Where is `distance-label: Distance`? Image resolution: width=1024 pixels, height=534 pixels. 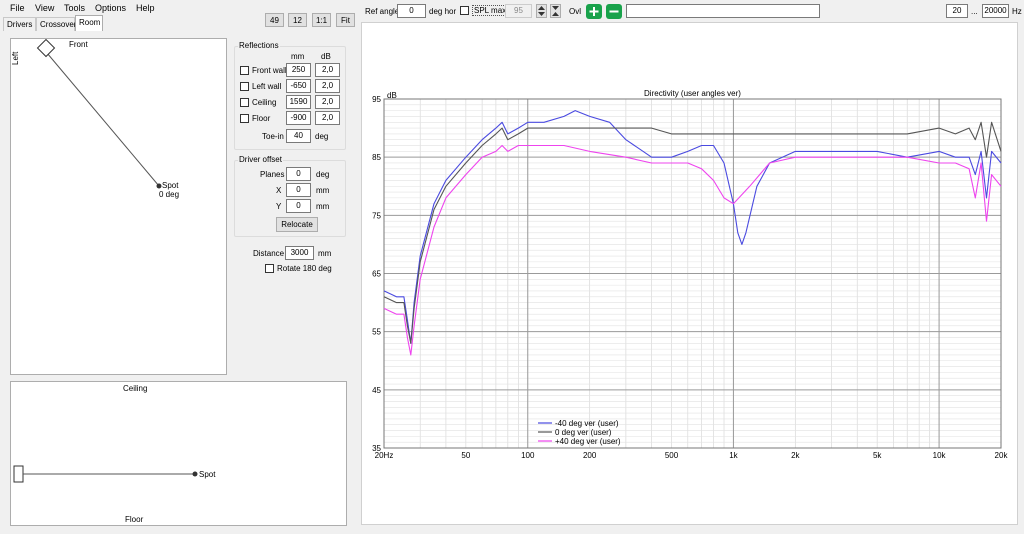 distance-label: Distance is located at coordinates (269, 253).